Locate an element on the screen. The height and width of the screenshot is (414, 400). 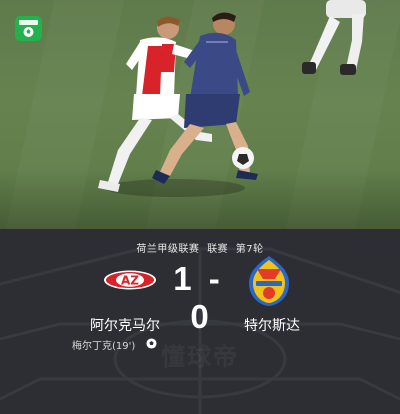
home-team-logo: AZ is located at coordinates (130, 280).